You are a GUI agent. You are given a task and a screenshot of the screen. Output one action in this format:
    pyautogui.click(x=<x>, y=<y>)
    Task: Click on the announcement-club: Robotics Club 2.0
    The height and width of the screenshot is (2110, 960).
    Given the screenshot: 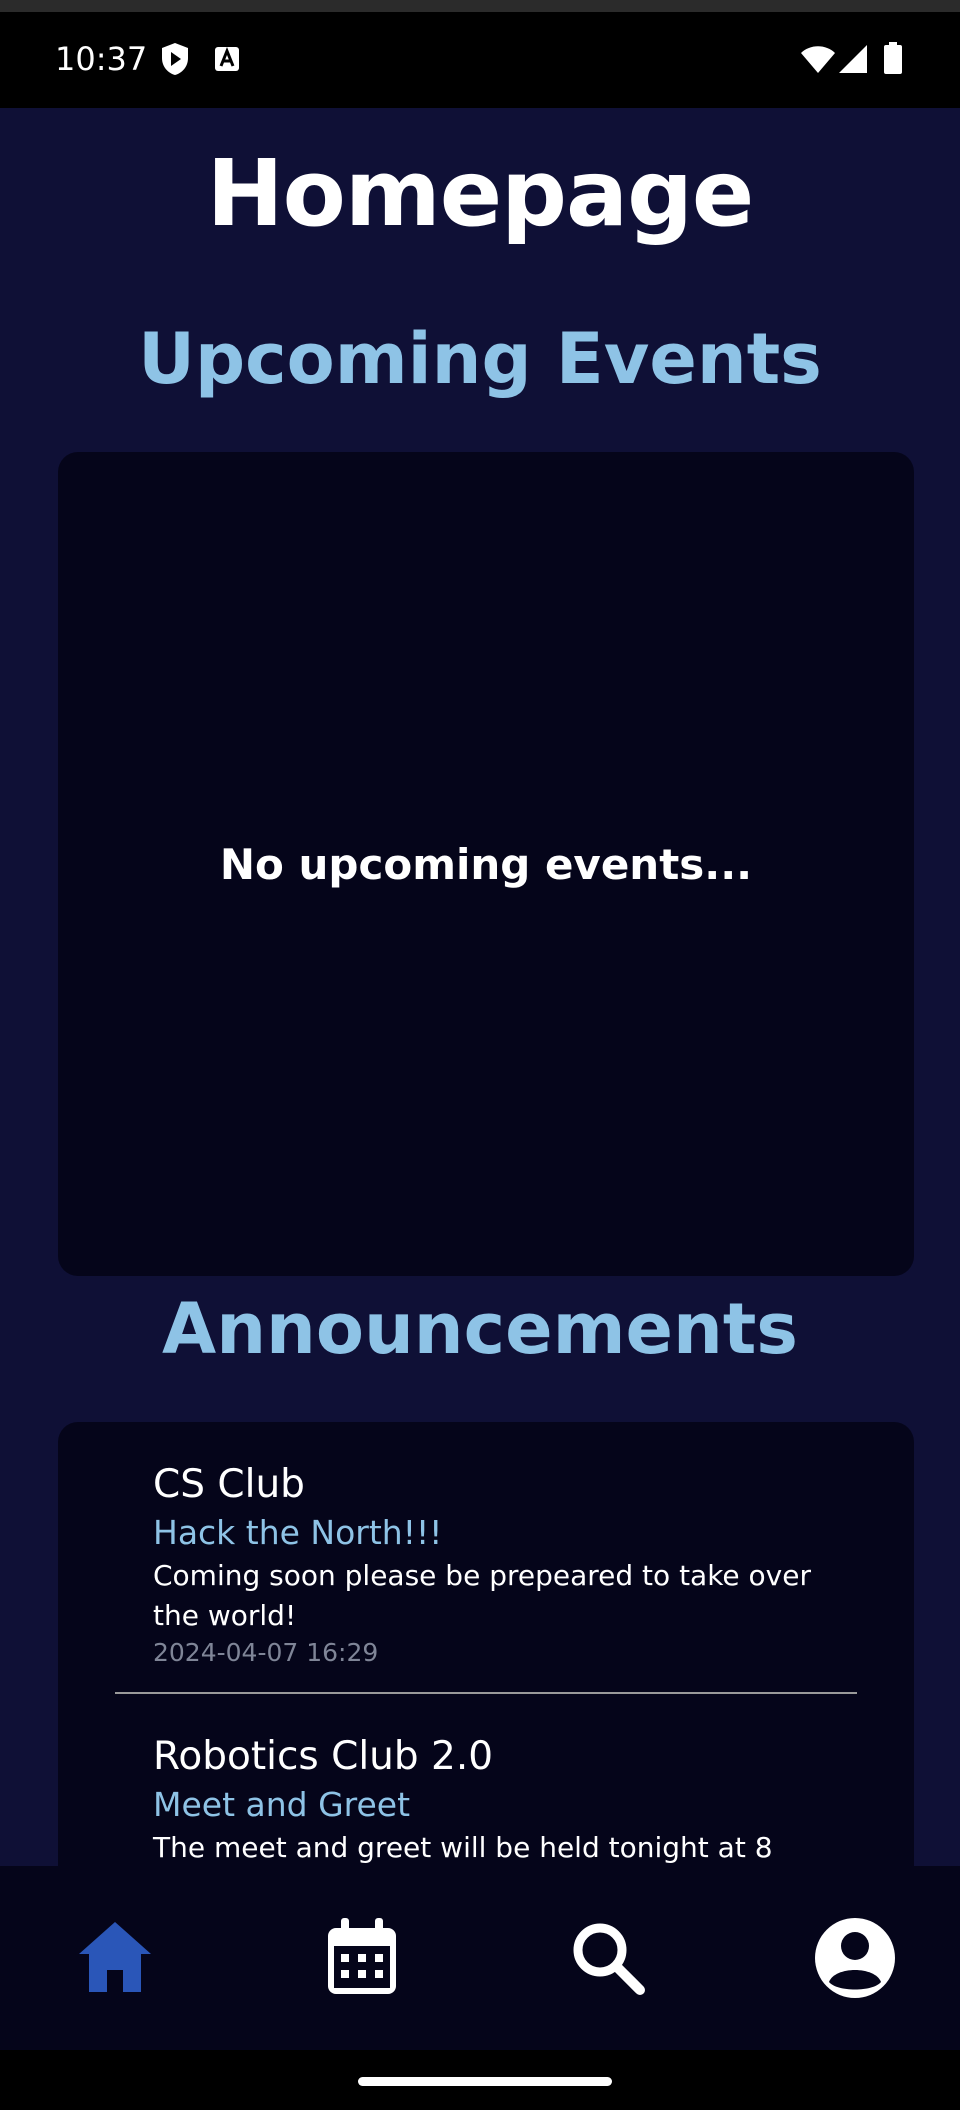 What is the action you would take?
    pyautogui.click(x=323, y=1756)
    